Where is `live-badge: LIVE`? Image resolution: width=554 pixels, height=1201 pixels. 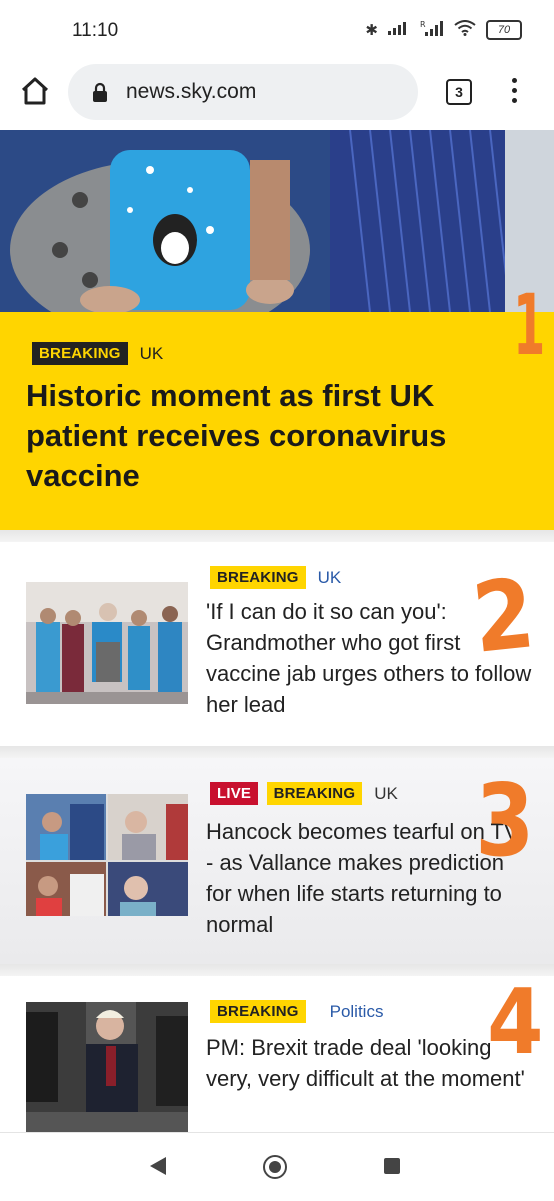 live-badge: LIVE is located at coordinates (234, 793).